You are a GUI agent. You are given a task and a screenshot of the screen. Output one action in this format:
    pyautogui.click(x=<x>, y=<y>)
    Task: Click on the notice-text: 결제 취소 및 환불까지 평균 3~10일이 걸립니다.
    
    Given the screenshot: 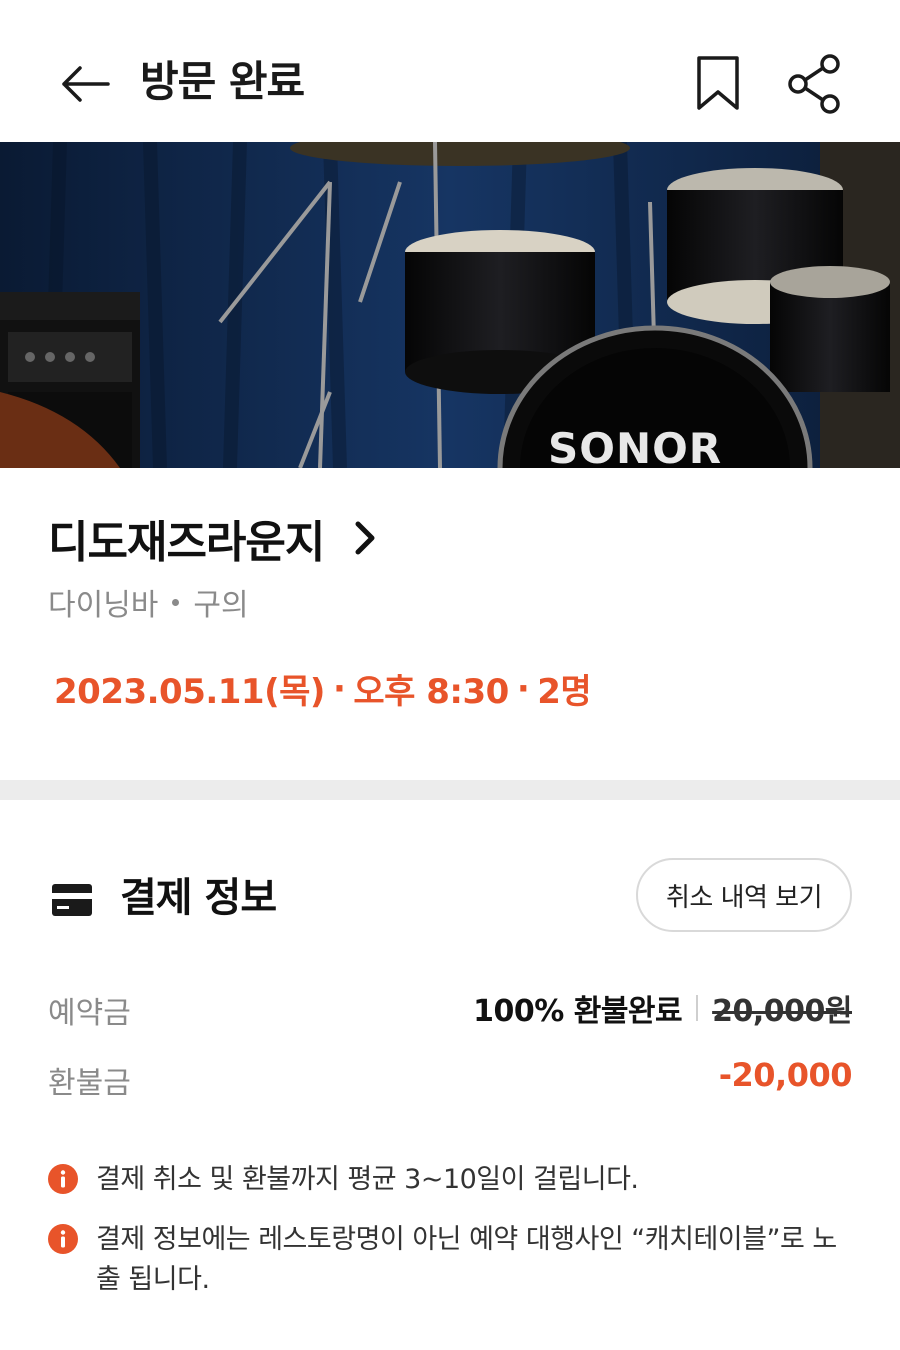 What is the action you would take?
    pyautogui.click(x=367, y=1179)
    